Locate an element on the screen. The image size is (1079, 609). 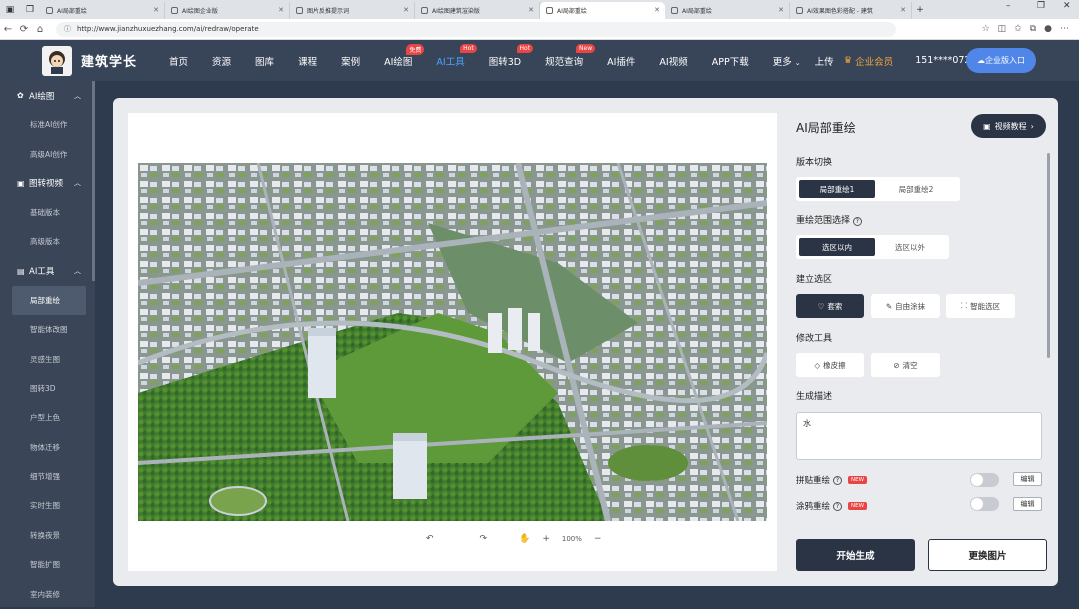
nav-item-more: 更多 ⌄ is located at coordinates (787, 61).